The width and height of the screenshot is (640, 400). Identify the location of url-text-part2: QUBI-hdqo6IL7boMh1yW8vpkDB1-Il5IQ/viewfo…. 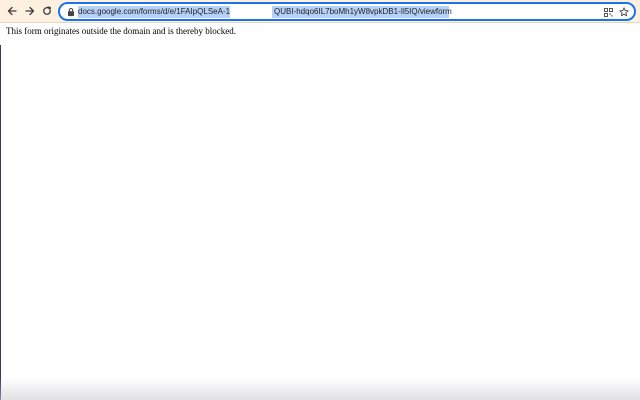
(363, 12).